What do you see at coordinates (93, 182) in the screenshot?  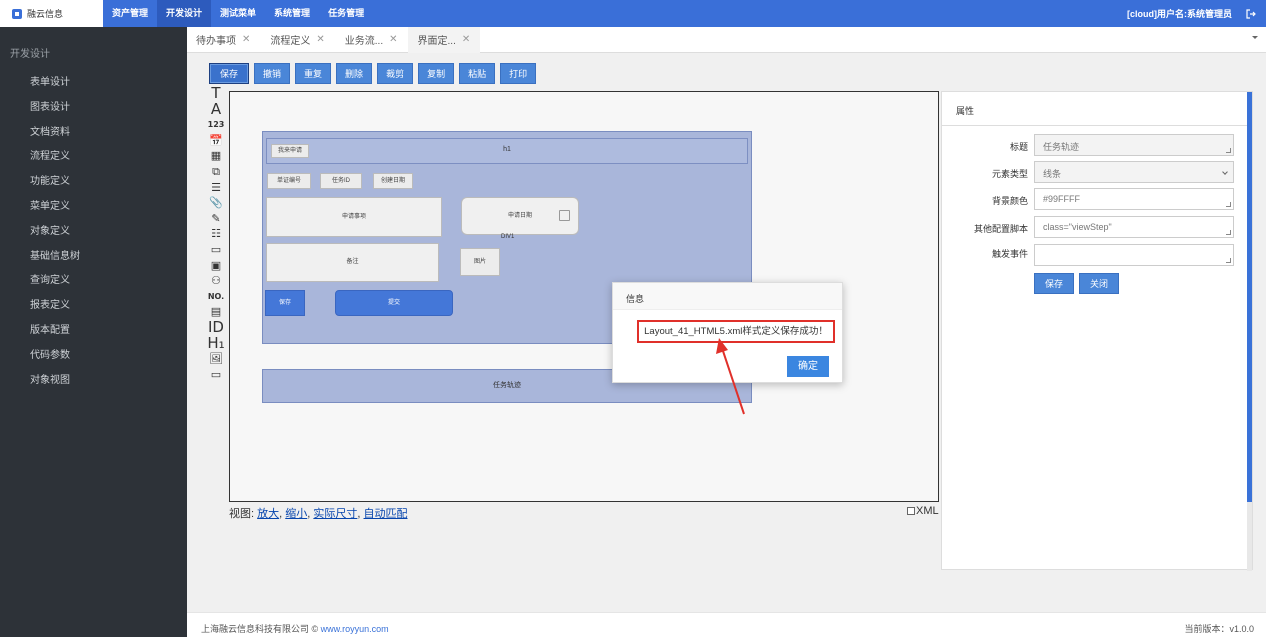 I see `sidebar-item-function-def: 功能定义` at bounding box center [93, 182].